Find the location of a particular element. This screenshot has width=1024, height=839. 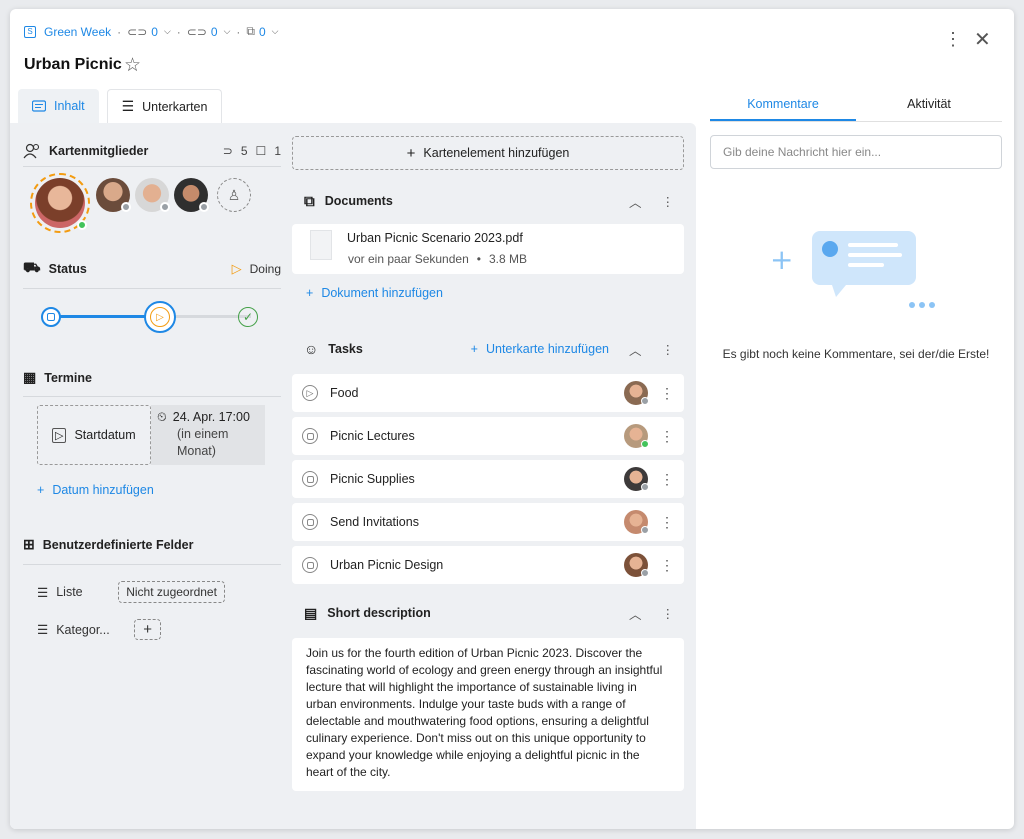

add-document-button: + Dokument hinzufügen is located at coordinates (488, 293).